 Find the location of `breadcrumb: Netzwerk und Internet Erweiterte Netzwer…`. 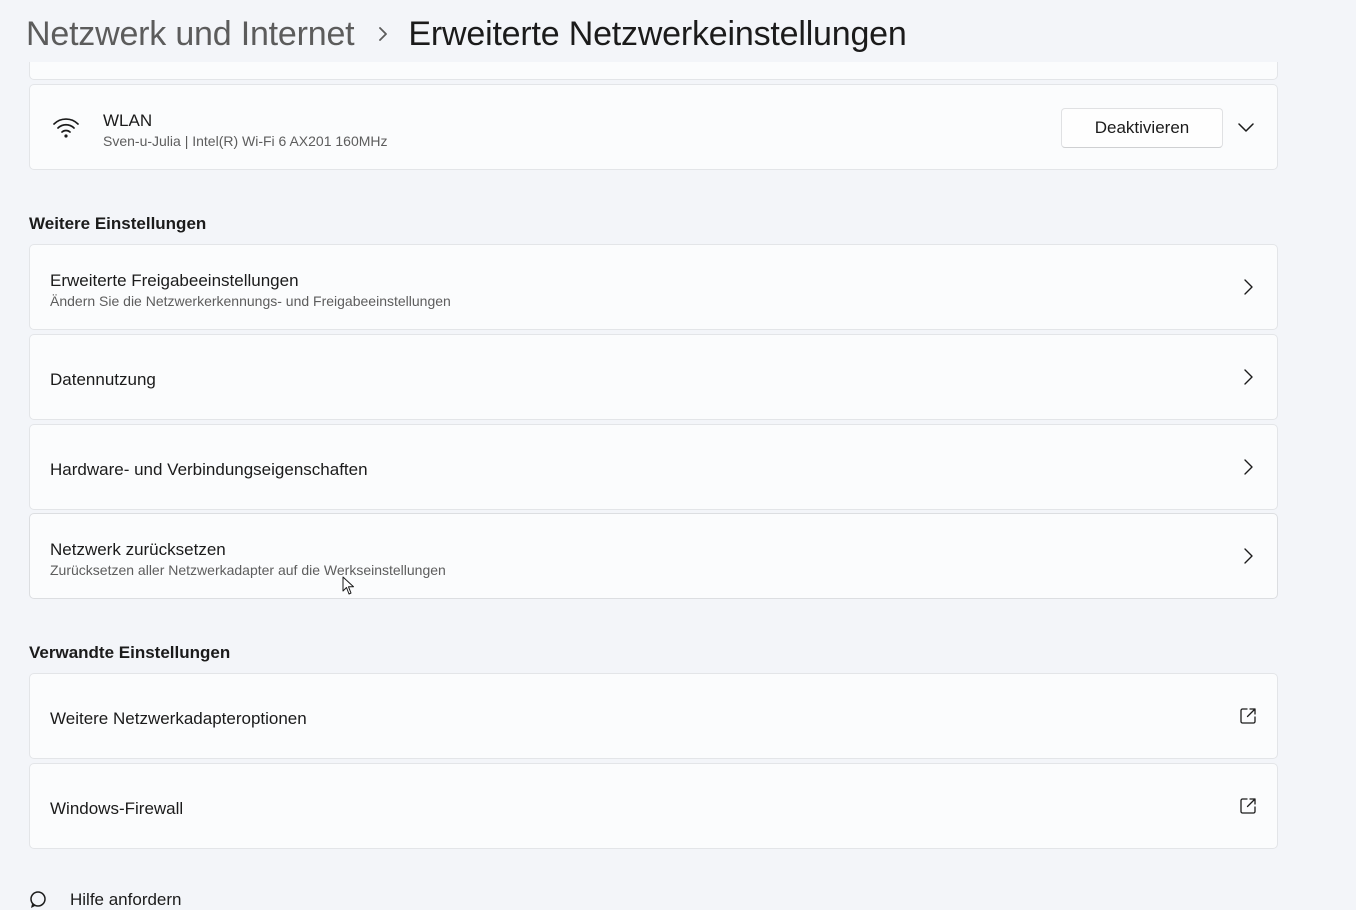

breadcrumb: Netzwerk und Internet Erweiterte Netzwer… is located at coordinates (466, 34).